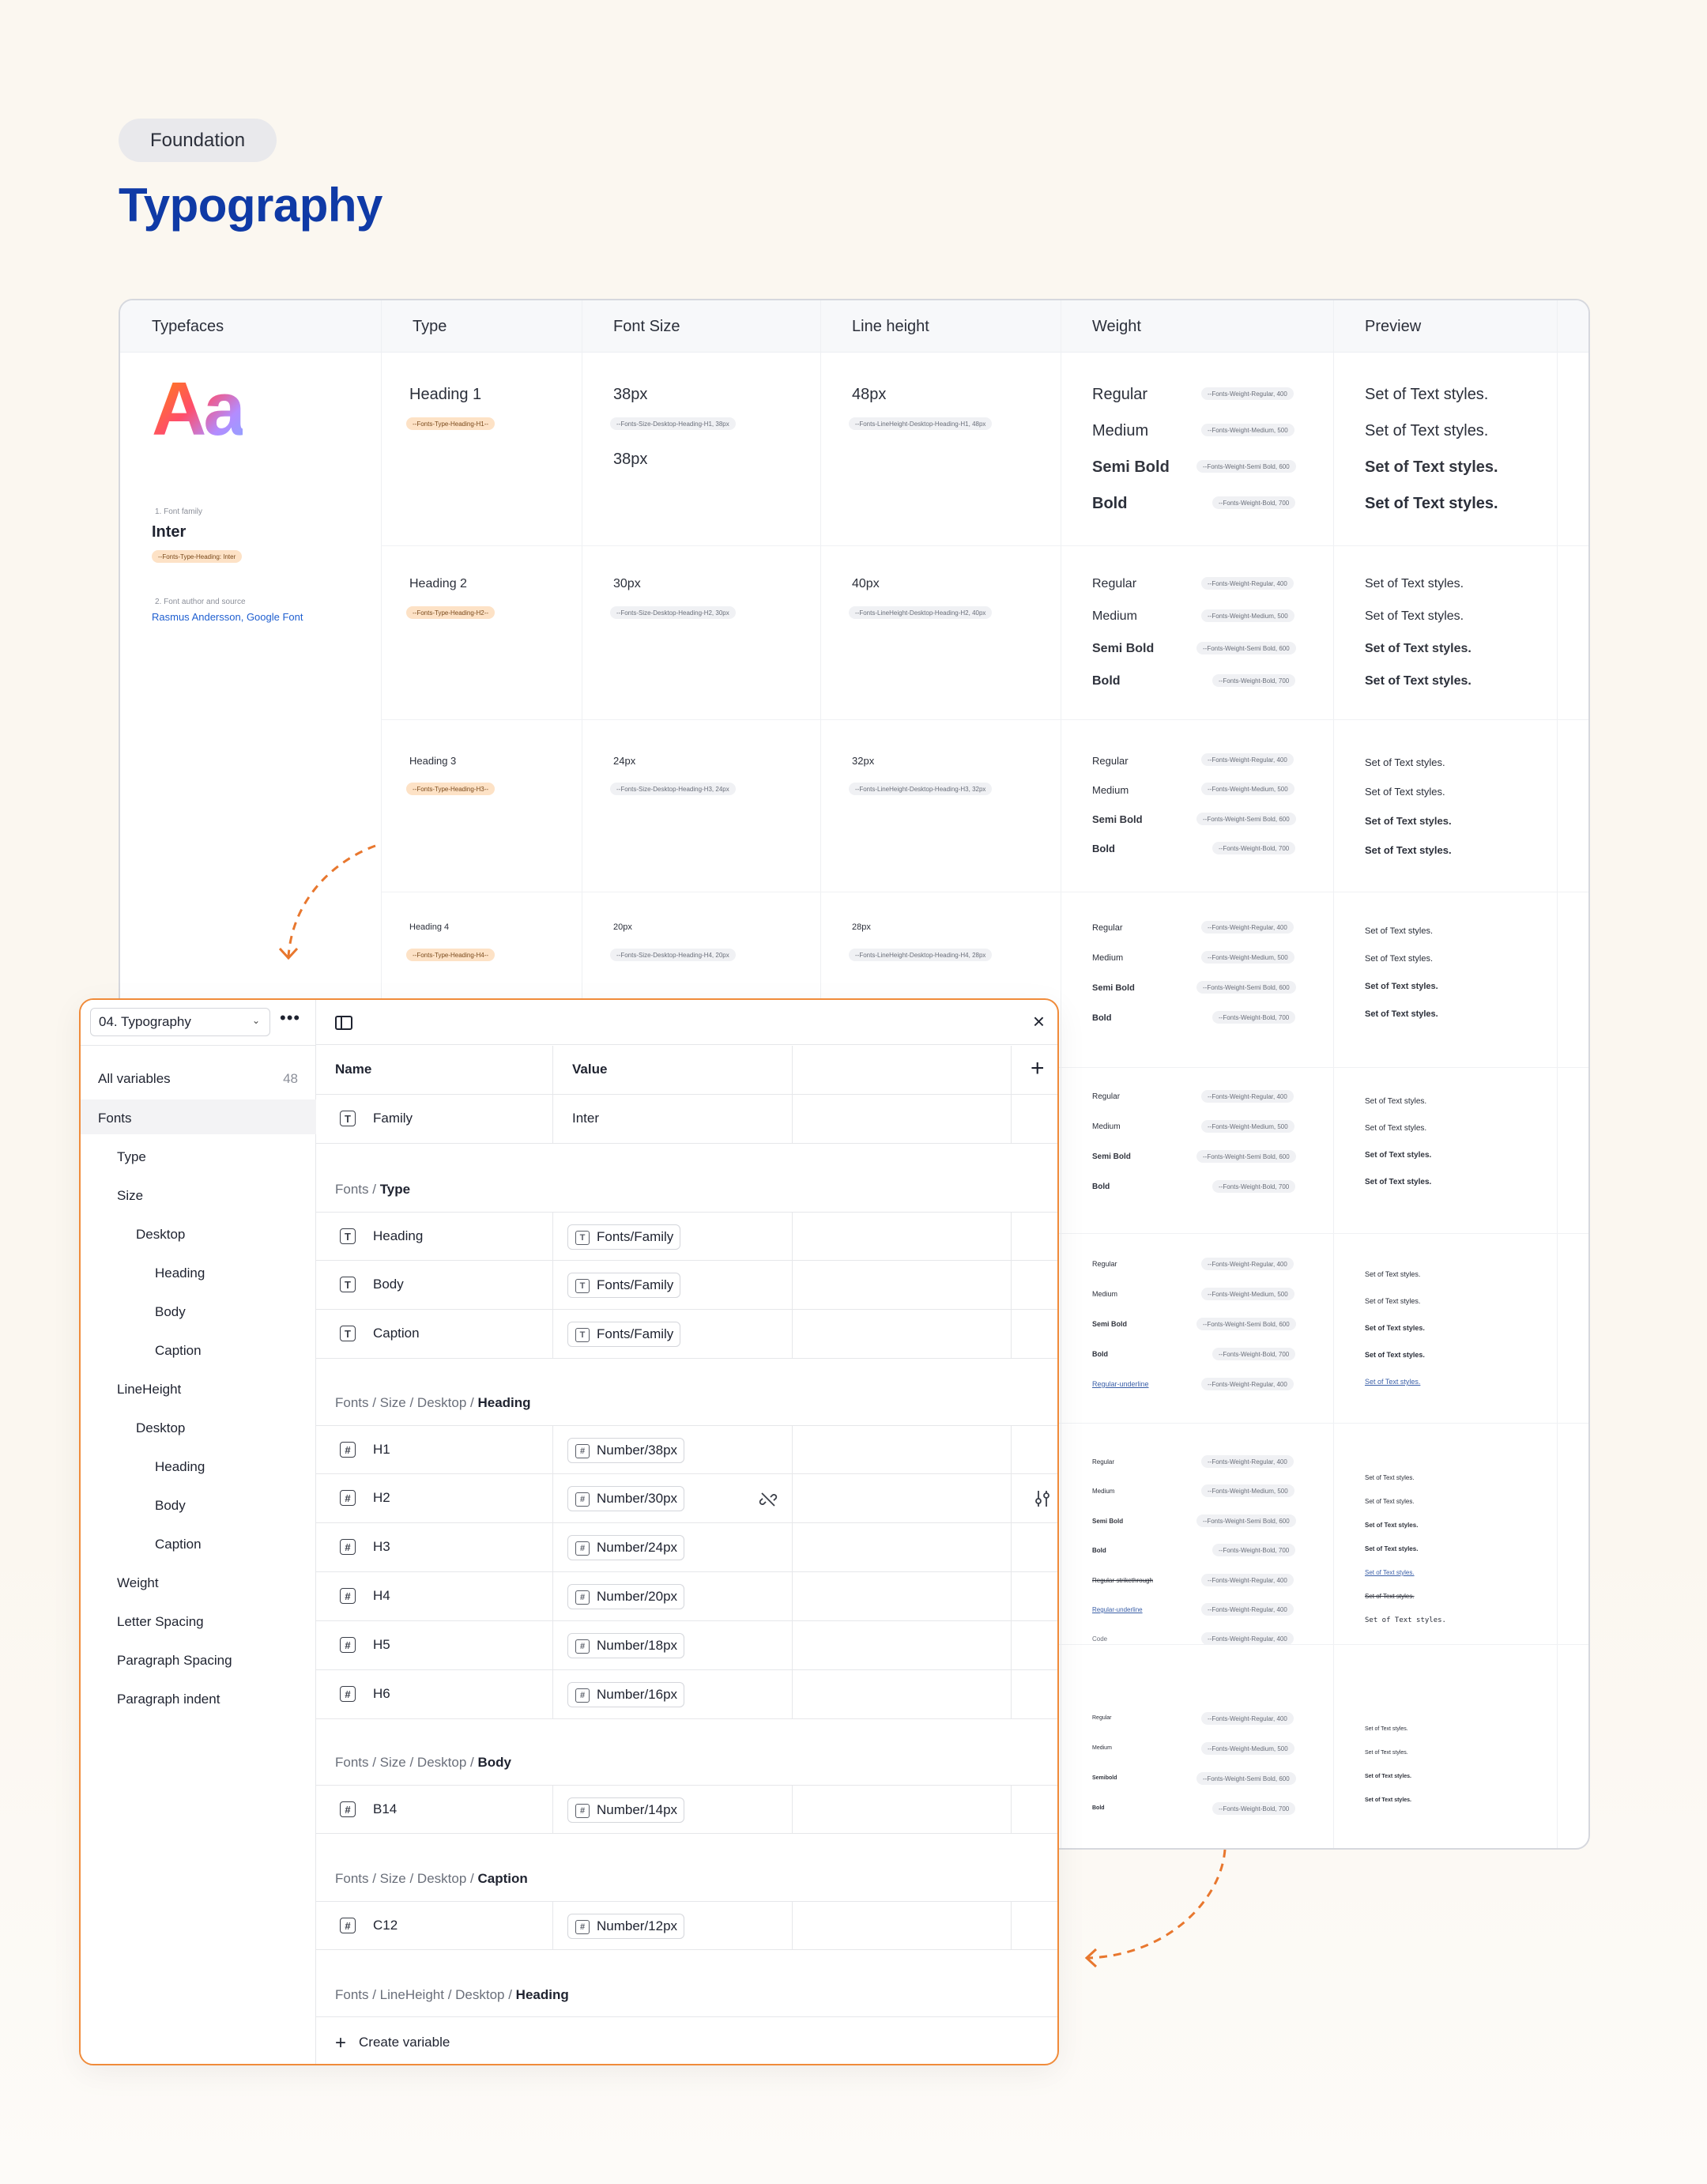 The image size is (1707, 2184). Describe the element at coordinates (134, 1079) in the screenshot. I see `all-variables-item: All variables` at that location.